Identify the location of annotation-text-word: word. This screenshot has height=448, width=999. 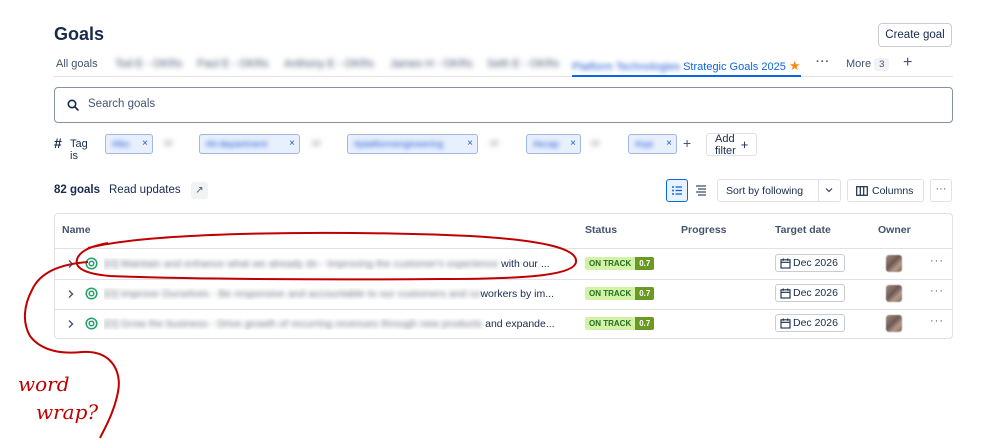
(44, 384).